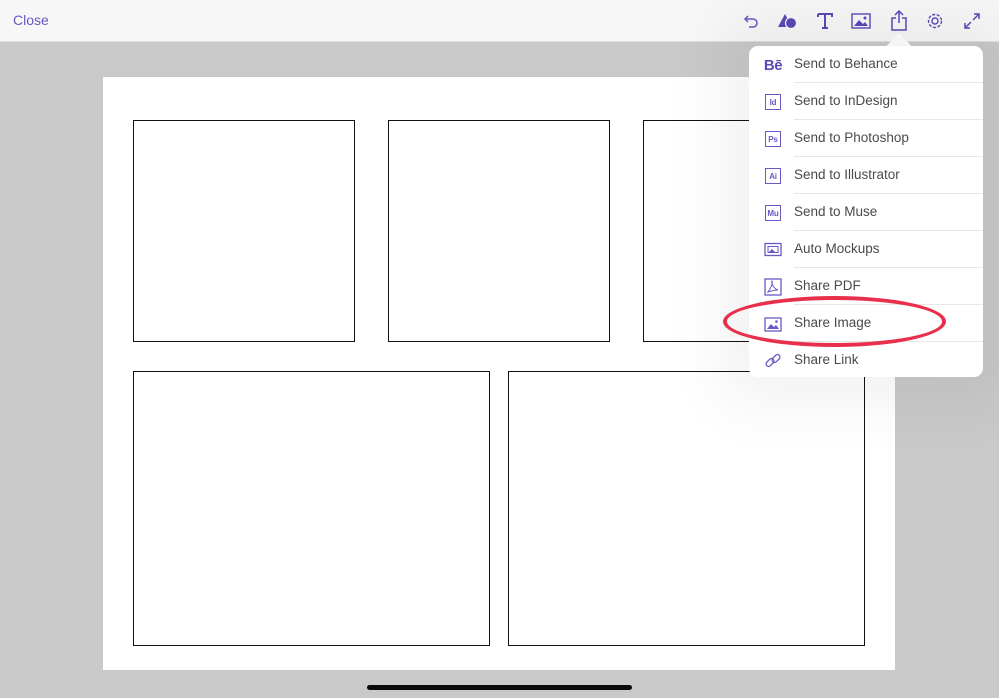 This screenshot has height=698, width=999. What do you see at coordinates (773, 65) in the screenshot?
I see `behance-icon: Bē` at bounding box center [773, 65].